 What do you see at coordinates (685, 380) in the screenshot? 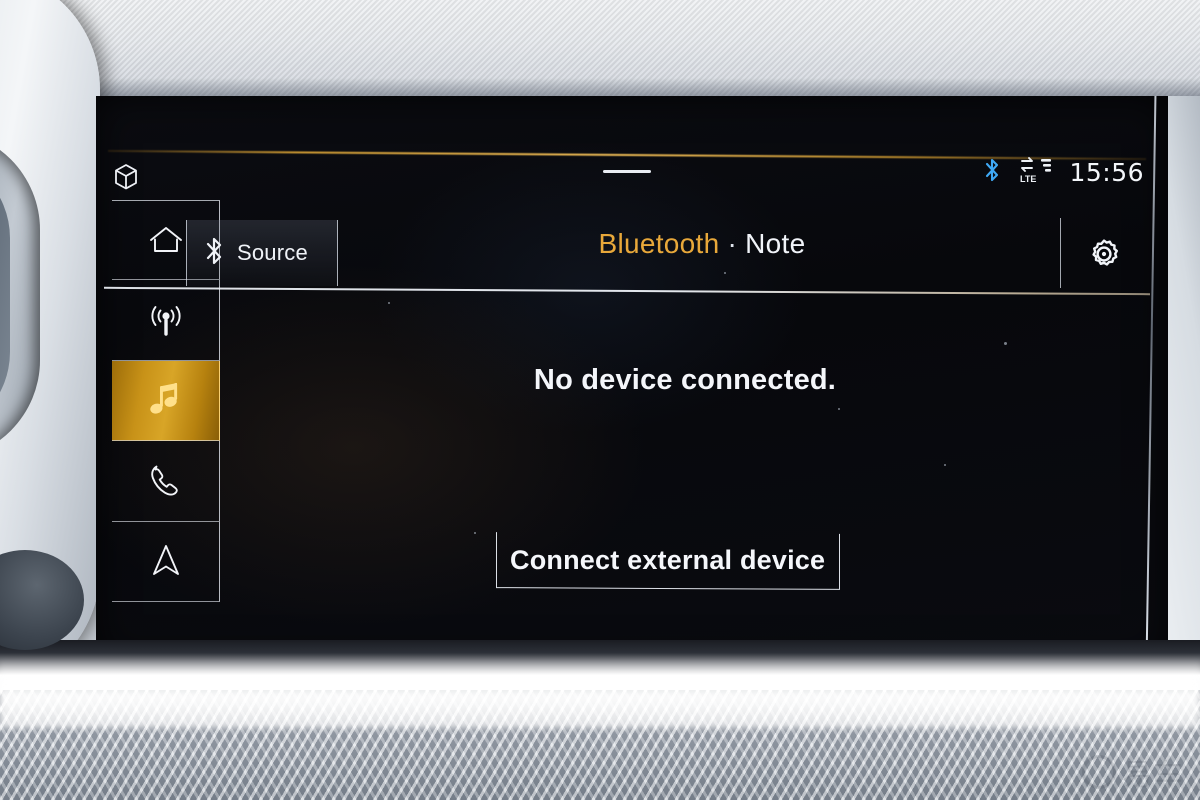
I see `status-message: No device connected.` at bounding box center [685, 380].